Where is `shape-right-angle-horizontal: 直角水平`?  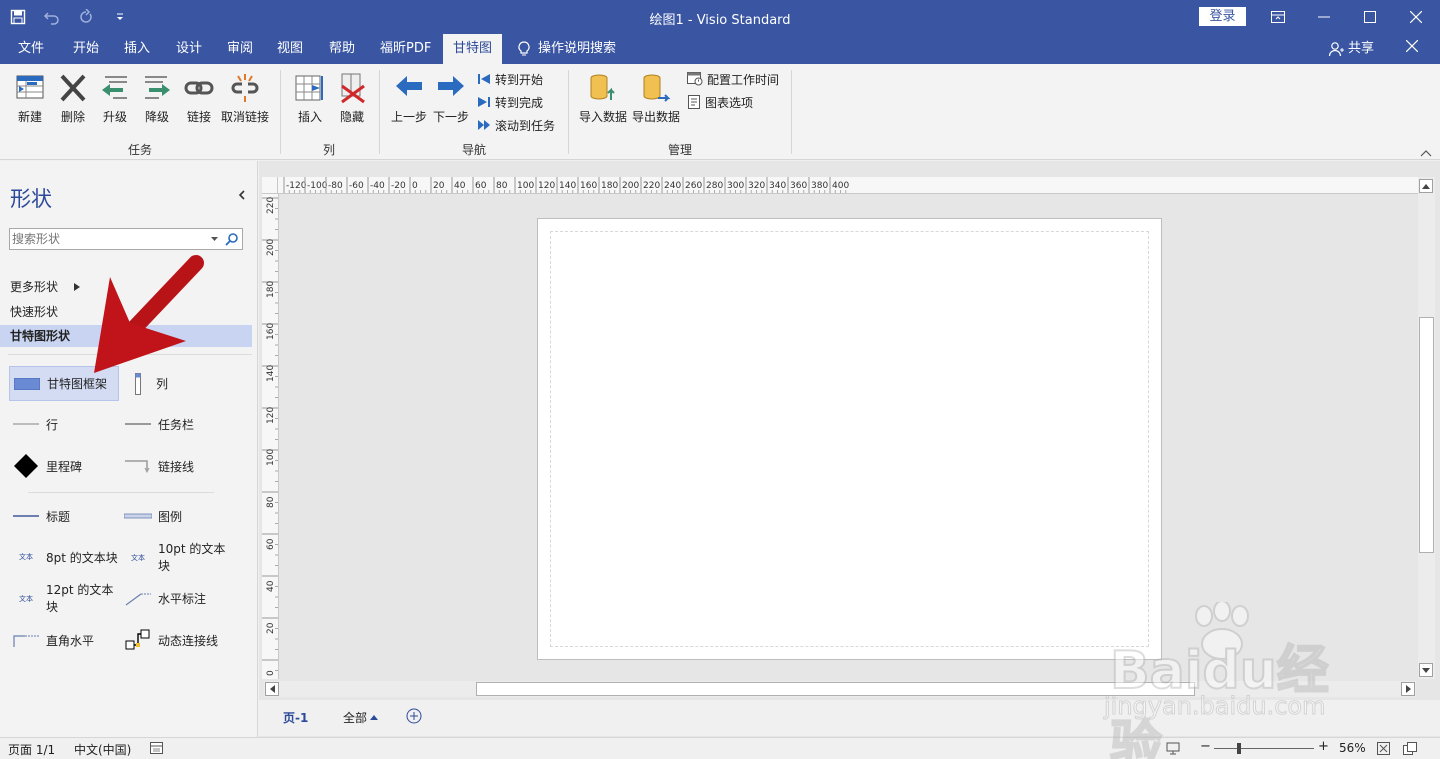 shape-right-angle-horizontal: 直角水平 is located at coordinates (53, 640).